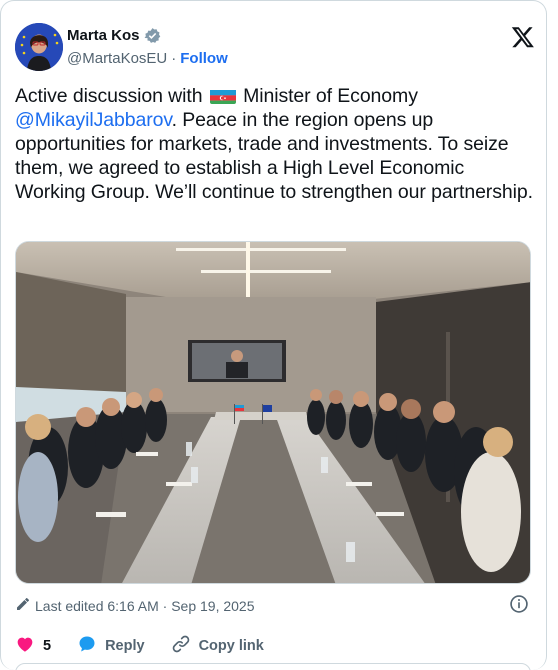 Image resolution: width=558 pixels, height=670 pixels. What do you see at coordinates (231, 646) in the screenshot?
I see `copy-link-label: Copy link` at bounding box center [231, 646].